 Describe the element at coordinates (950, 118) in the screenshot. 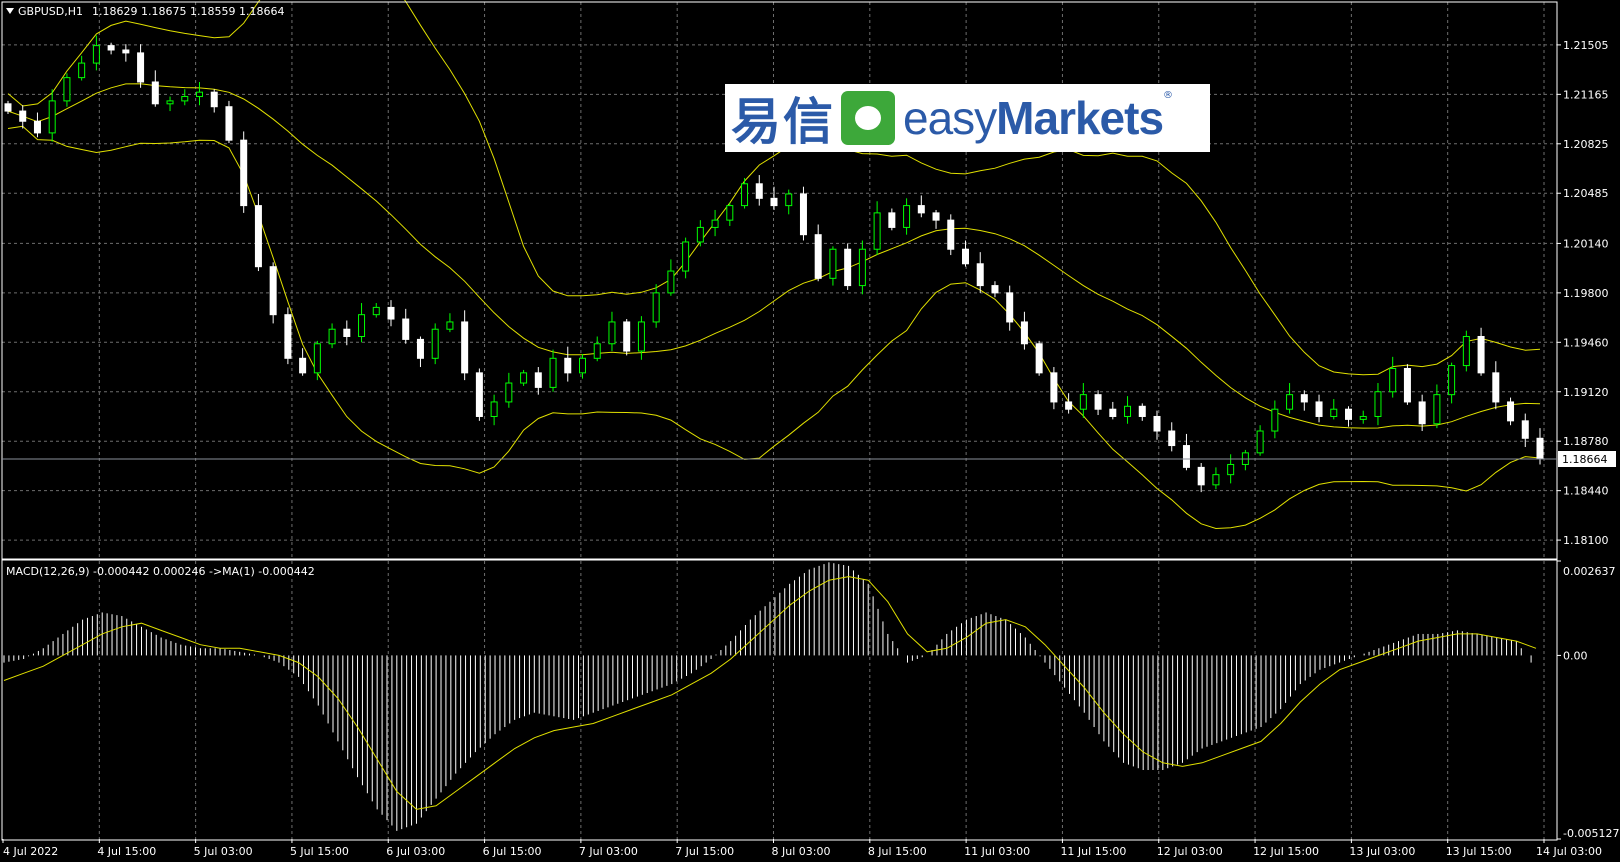

I see `logo-easy: easy` at that location.